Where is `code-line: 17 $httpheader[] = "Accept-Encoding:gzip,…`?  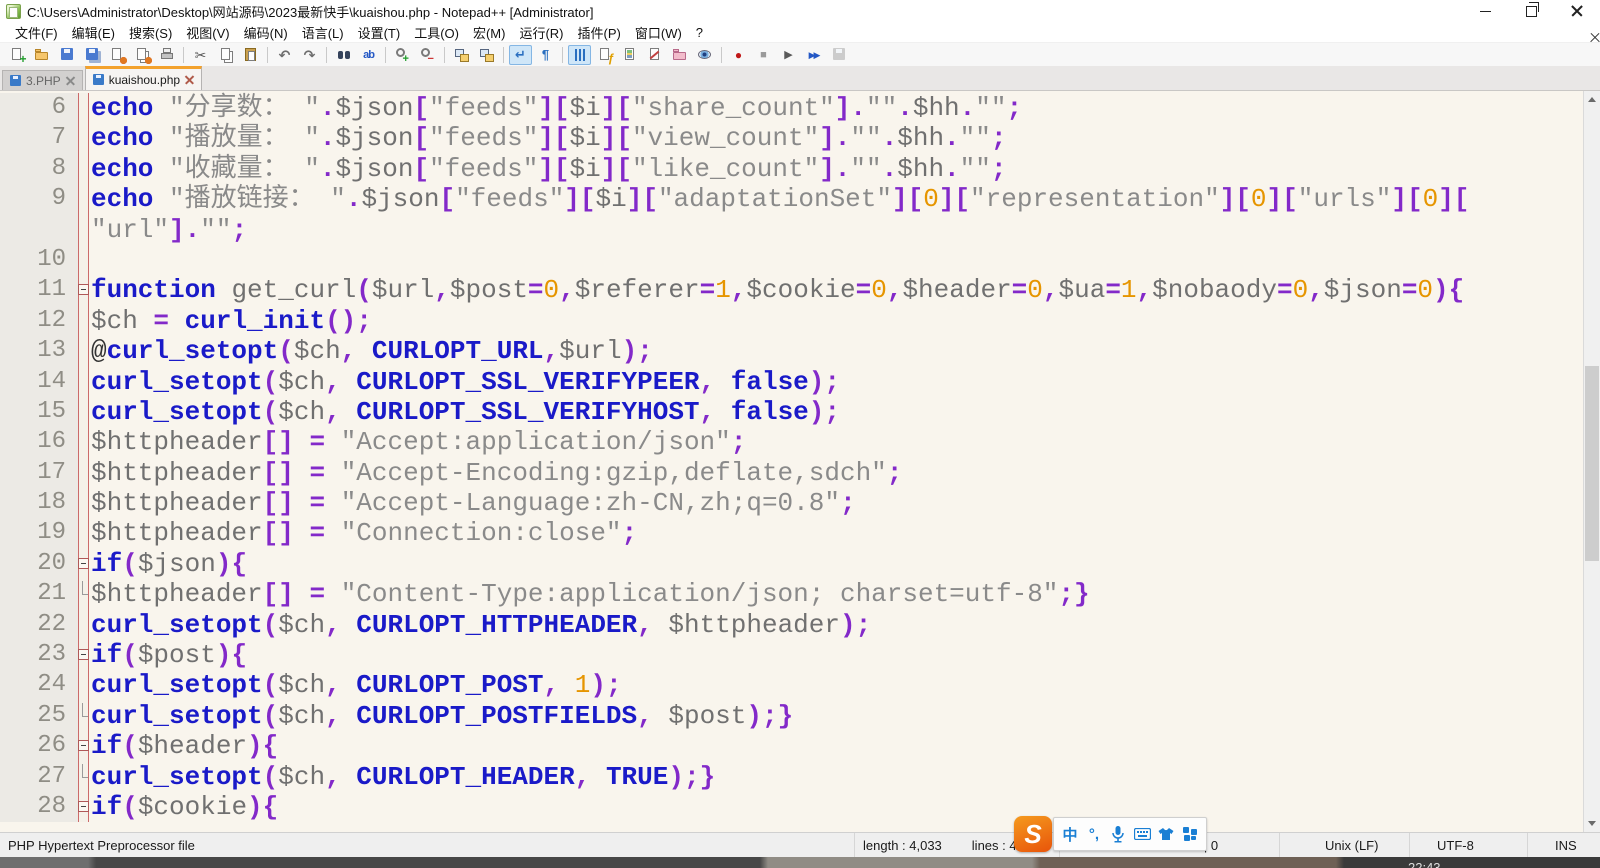 code-line: 17 $httpheader[] = "Accept-Encoding:gzip,… is located at coordinates (791, 473).